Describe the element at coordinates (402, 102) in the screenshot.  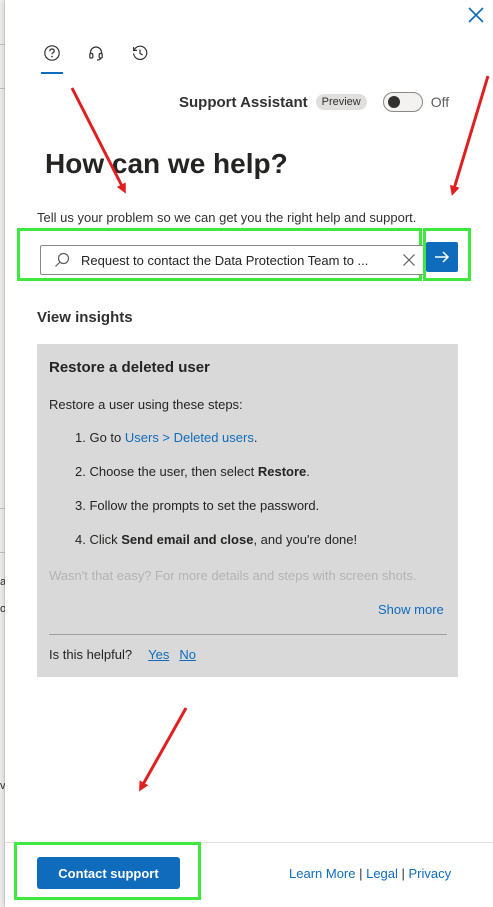
I see `support-assistant-toggle` at that location.